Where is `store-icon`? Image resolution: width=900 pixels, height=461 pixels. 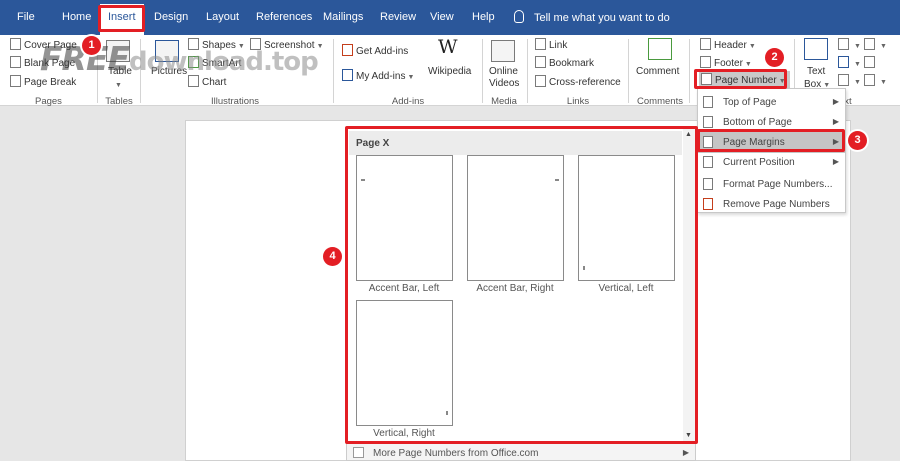 store-icon is located at coordinates (347, 50).